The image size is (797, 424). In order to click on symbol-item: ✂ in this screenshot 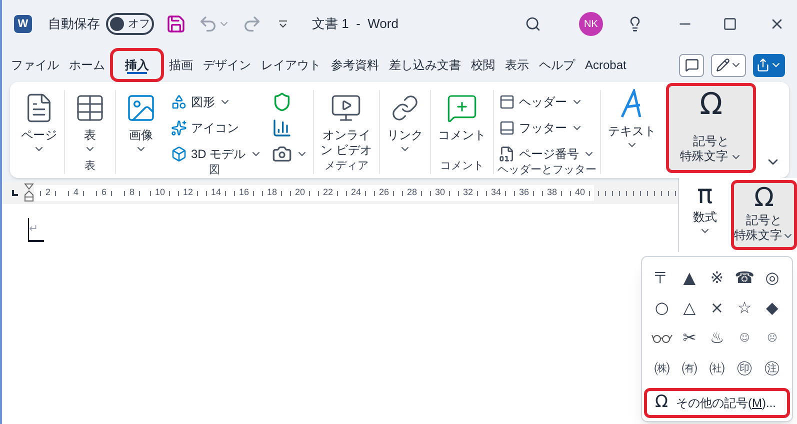, I will do `click(690, 338)`.